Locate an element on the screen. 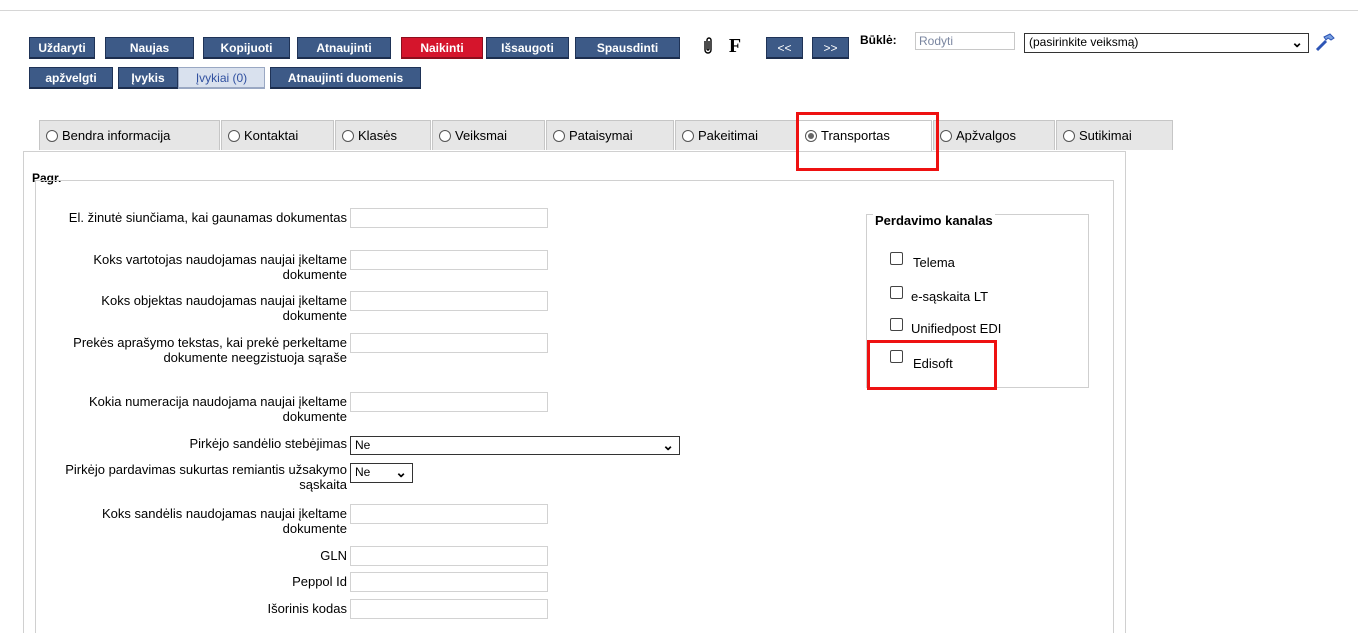 This screenshot has width=1358, height=633. tab-changes: Pakeitimai is located at coordinates (736, 135).